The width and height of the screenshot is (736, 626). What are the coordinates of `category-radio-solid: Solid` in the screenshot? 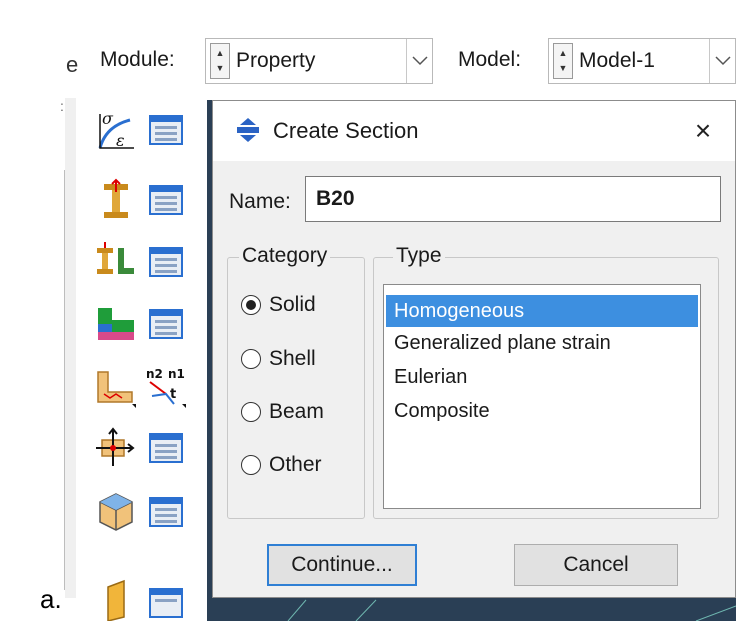 It's located at (278, 305).